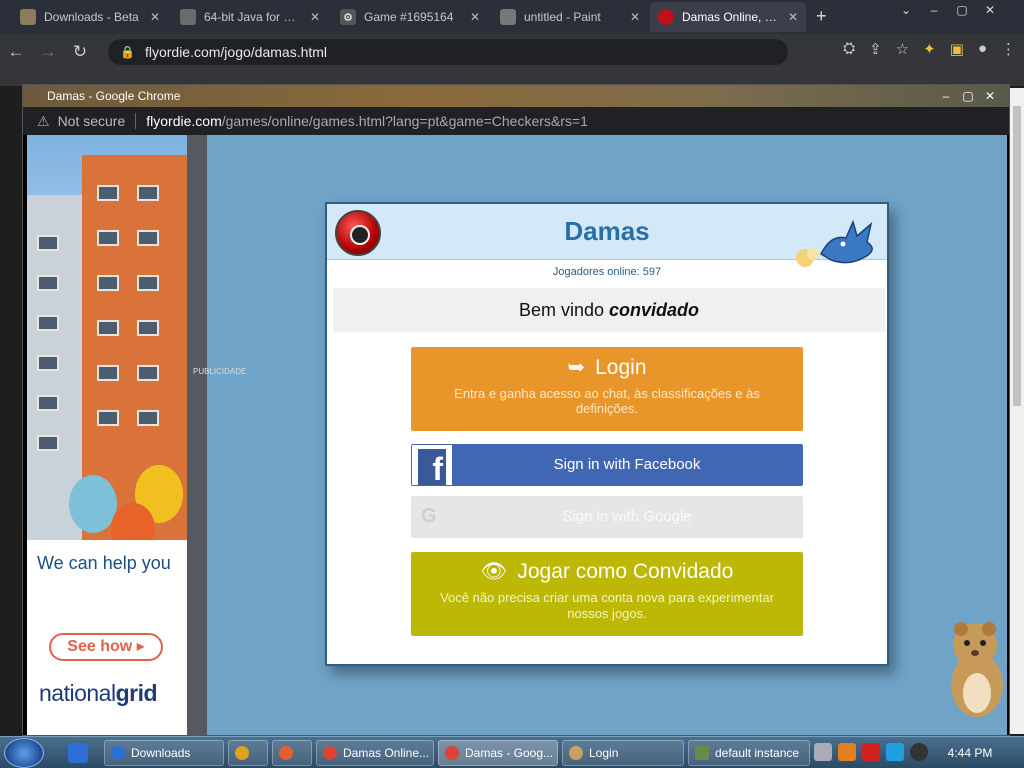 The width and height of the screenshot is (1024, 768). Describe the element at coordinates (607, 235) in the screenshot. I see `panel-header: Damas` at that location.